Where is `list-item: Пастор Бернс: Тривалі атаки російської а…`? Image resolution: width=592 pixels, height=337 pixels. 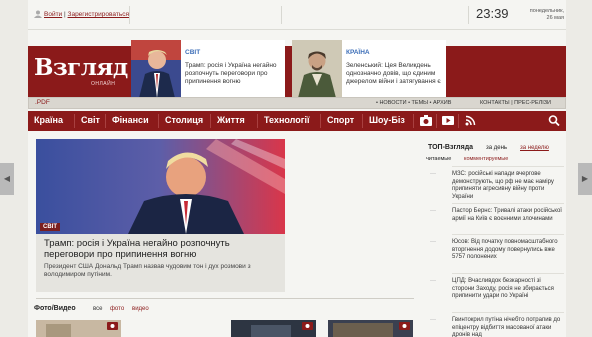
list-item: Пастор Бернс: Тривалі атаки російської а… is located at coordinates (497, 213).